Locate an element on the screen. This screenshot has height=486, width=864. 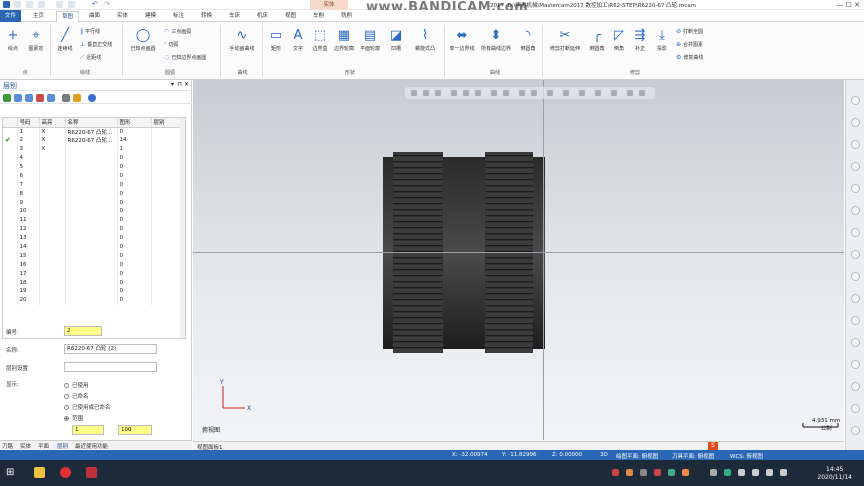
text-button: A 文字 is located at coordinates (298, 40).